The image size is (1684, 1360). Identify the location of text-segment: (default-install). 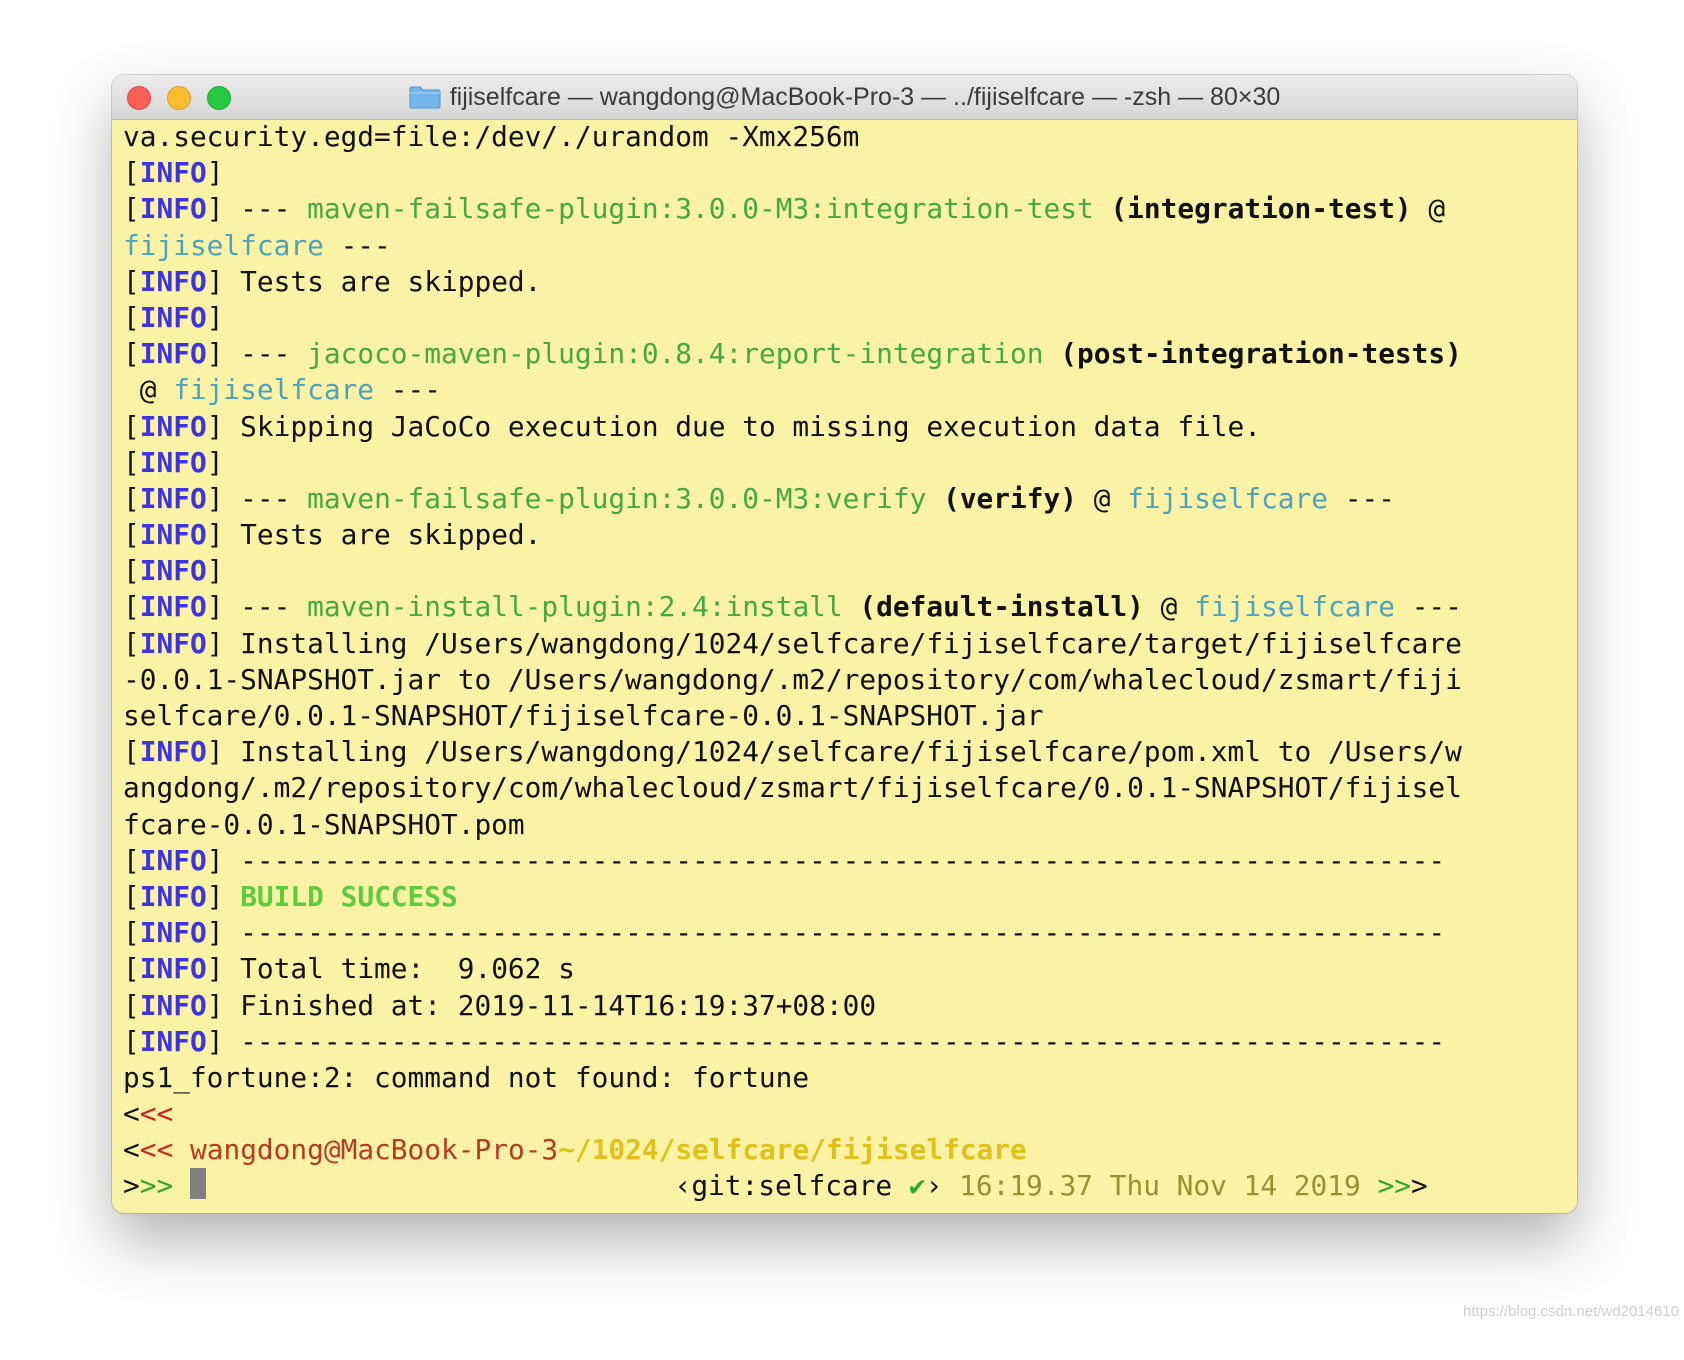
(1001, 607).